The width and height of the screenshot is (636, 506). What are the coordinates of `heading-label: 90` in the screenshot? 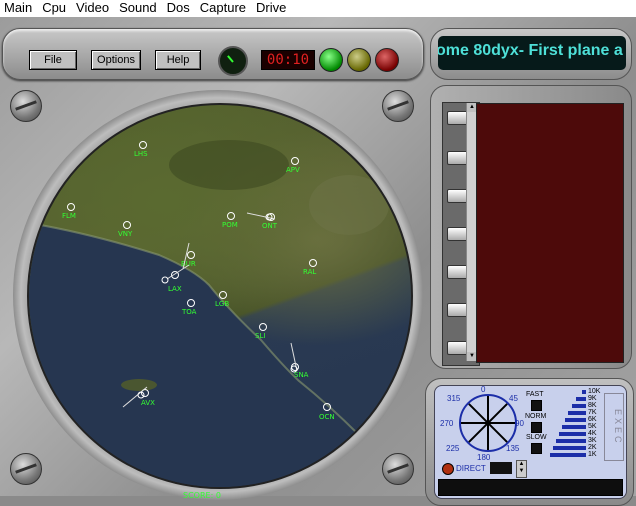 It's located at (519, 423).